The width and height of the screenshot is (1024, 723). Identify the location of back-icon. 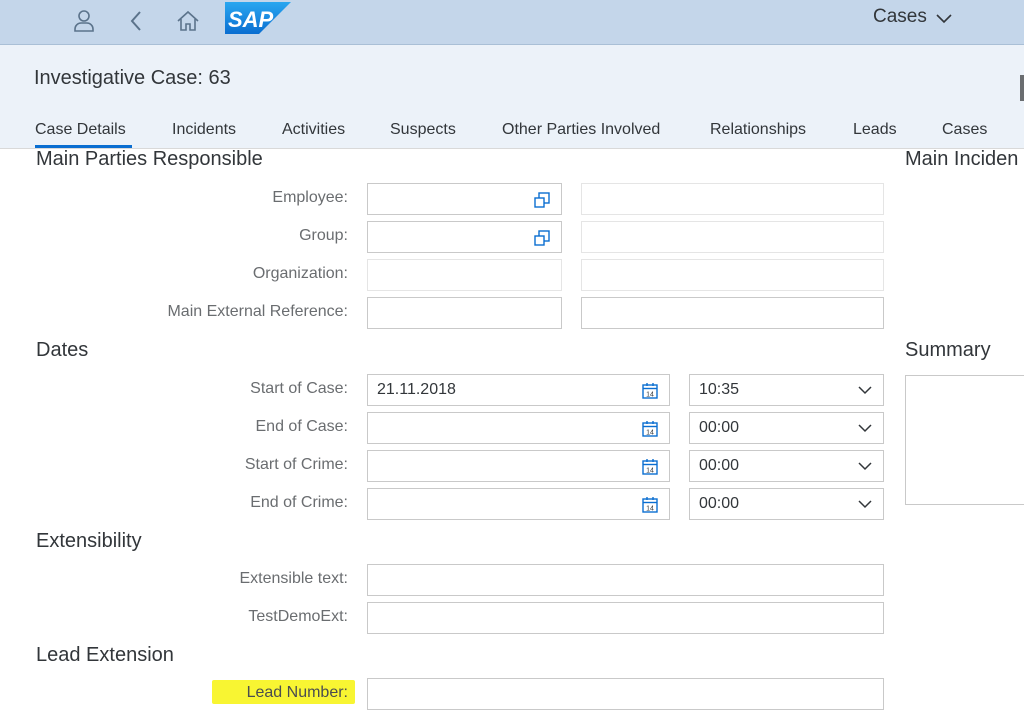
(137, 21).